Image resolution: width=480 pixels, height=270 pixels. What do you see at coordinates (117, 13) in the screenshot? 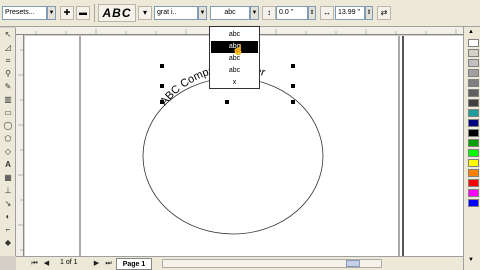
I see `text-sample-button: ABC` at bounding box center [117, 13].